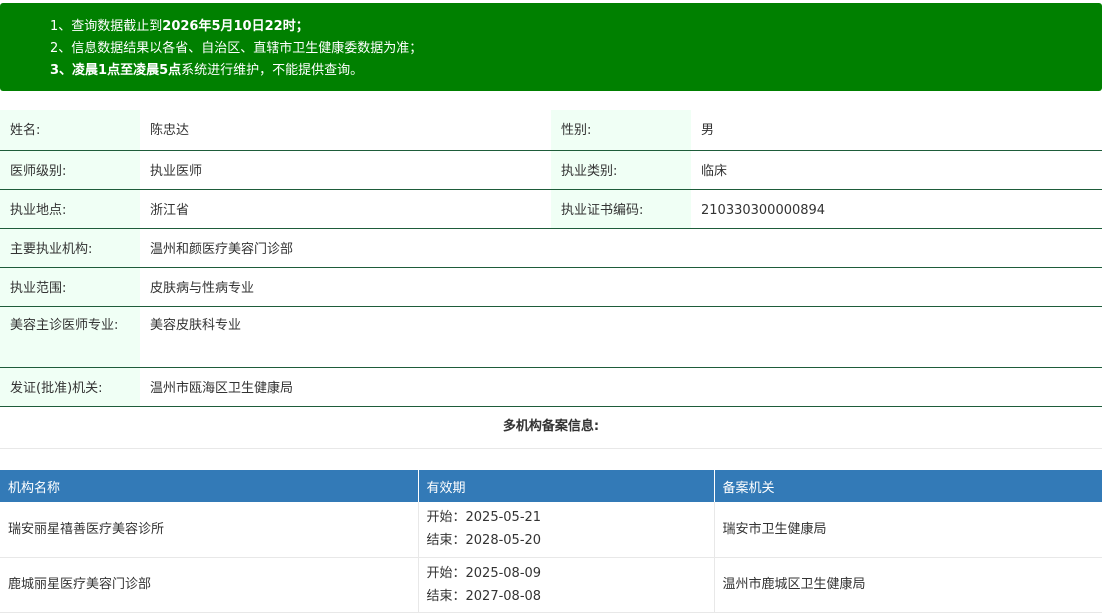 The image size is (1102, 614). I want to click on name-label: 姓名:, so click(70, 130).